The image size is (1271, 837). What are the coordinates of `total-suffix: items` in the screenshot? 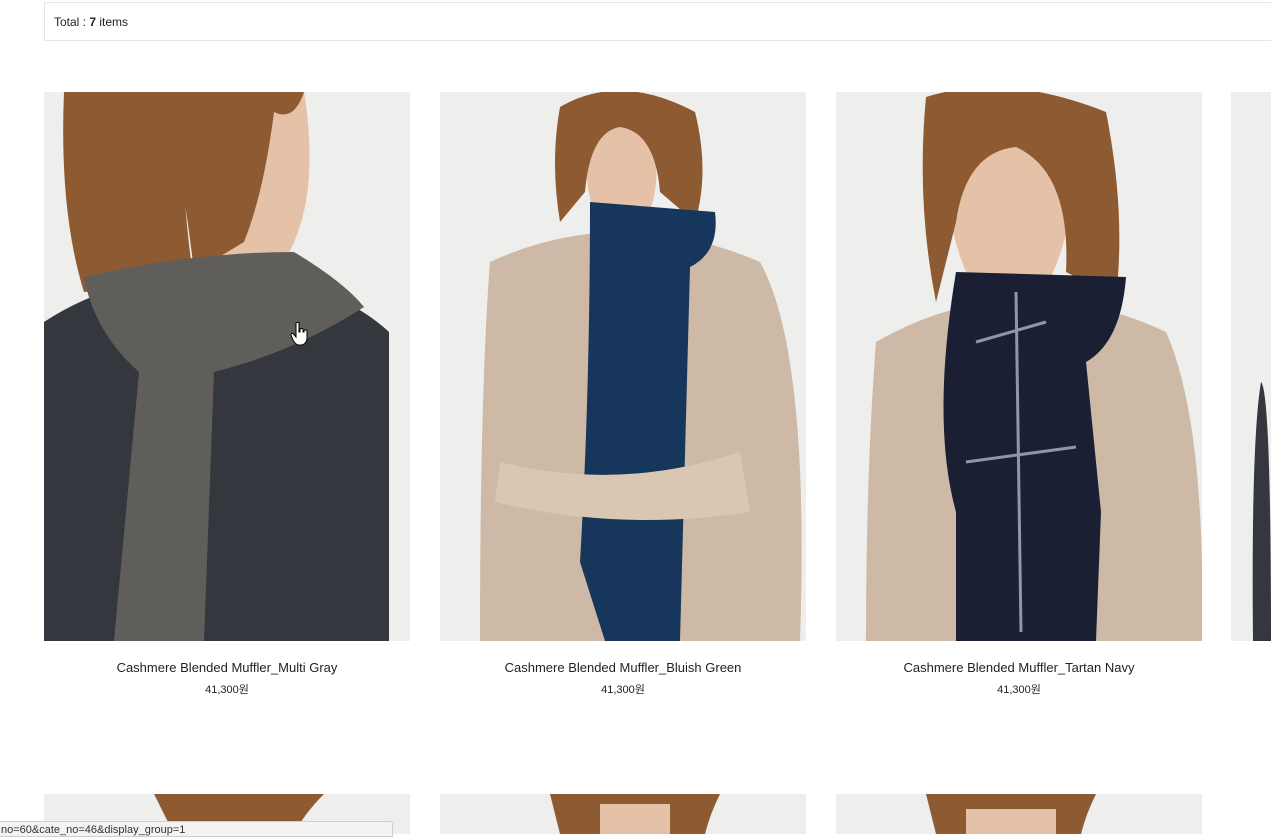 It's located at (112, 22).